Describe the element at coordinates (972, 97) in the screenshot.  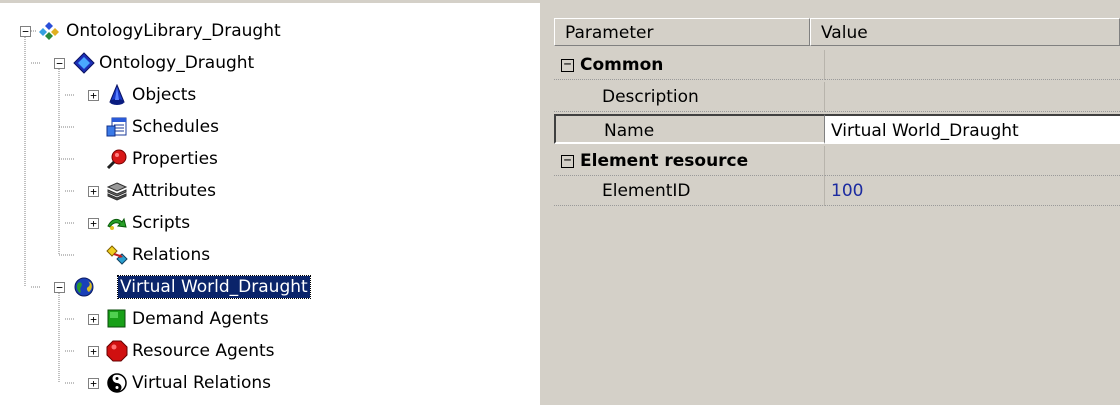
I see `property-value-description` at that location.